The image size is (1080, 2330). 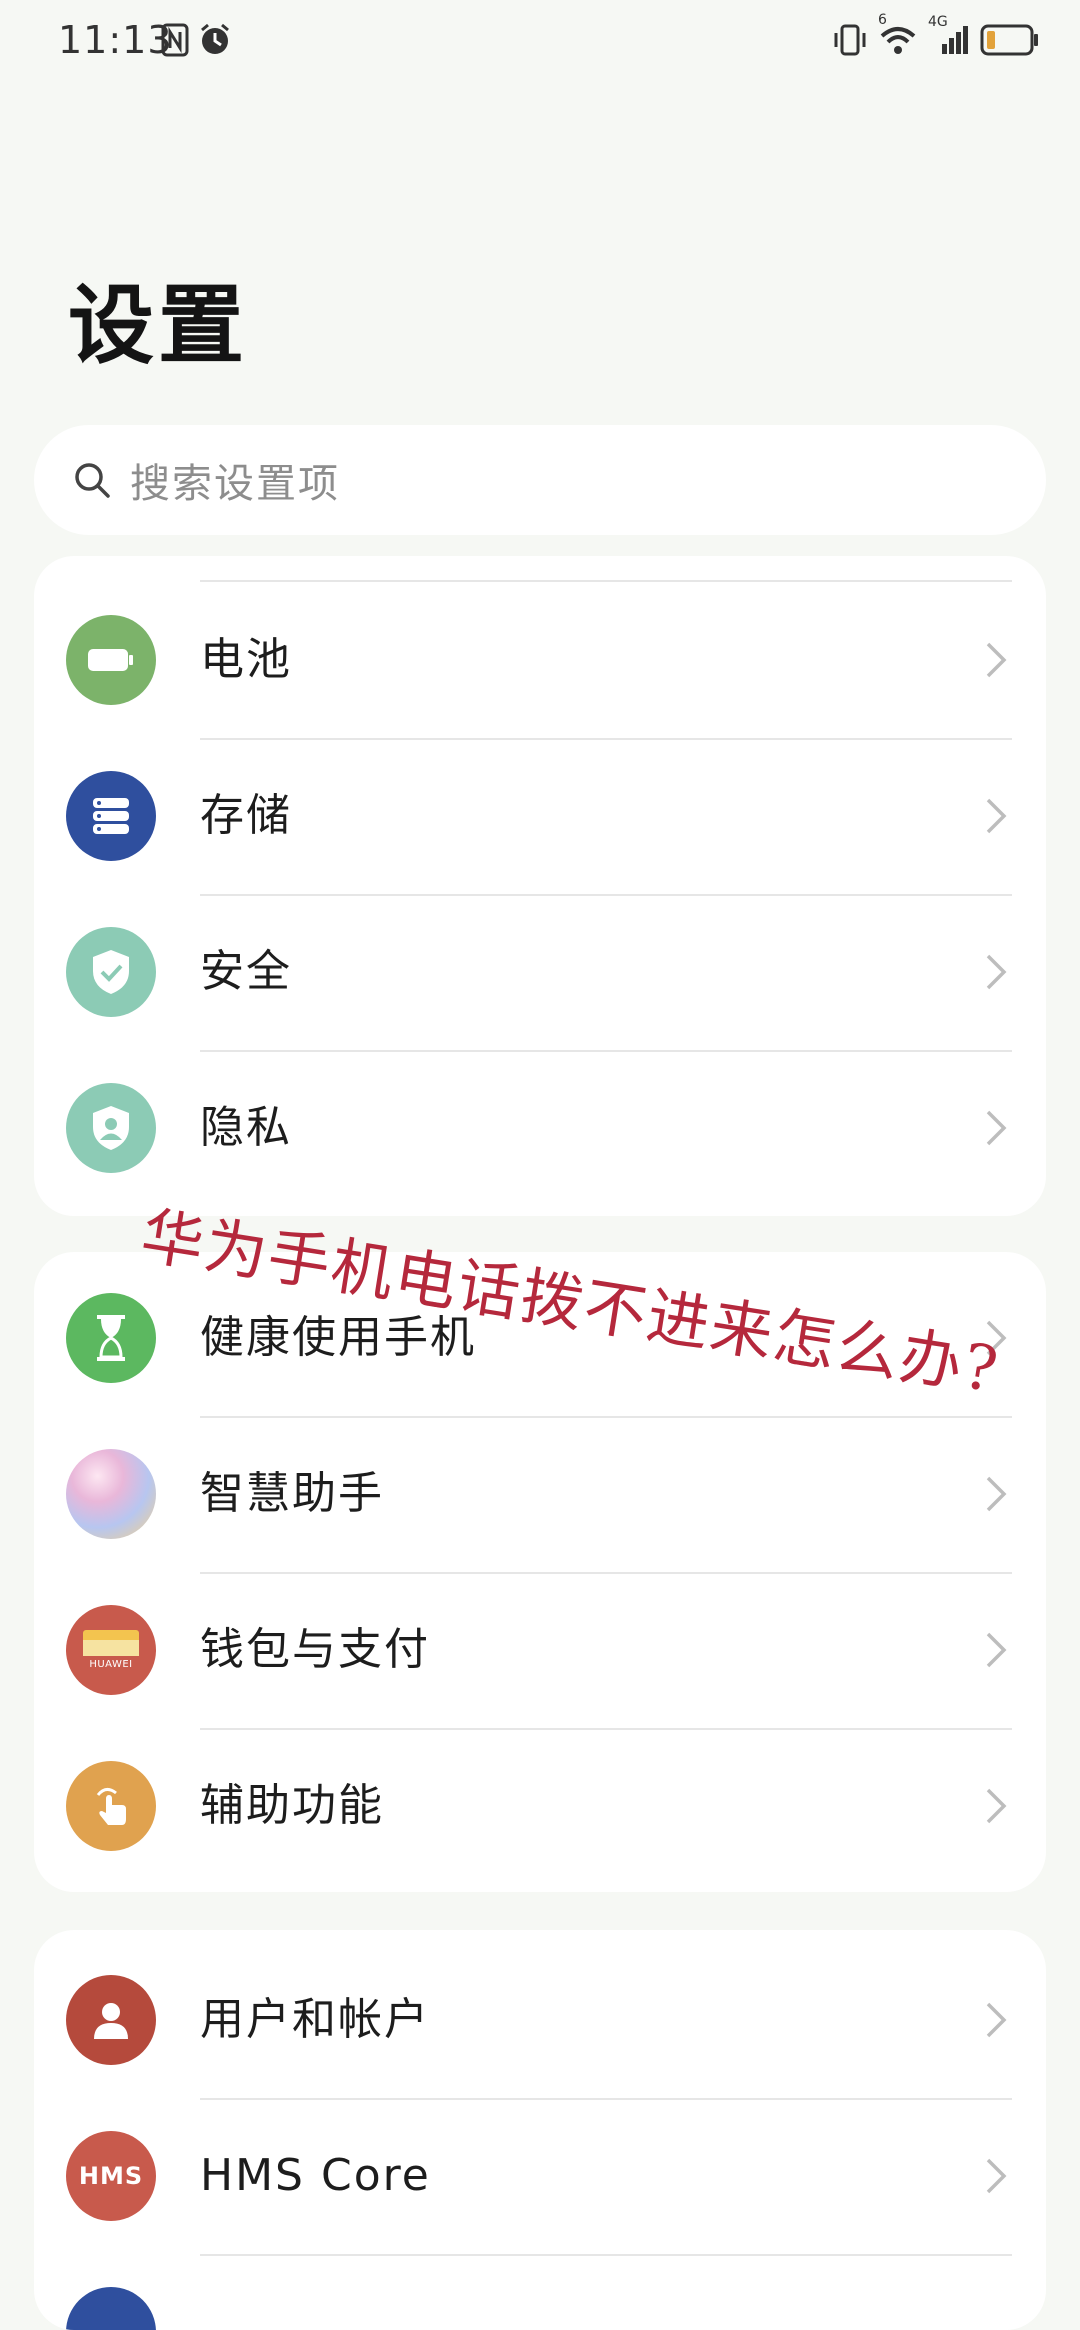 I want to click on wallet-card-body, so click(x=111, y=1648).